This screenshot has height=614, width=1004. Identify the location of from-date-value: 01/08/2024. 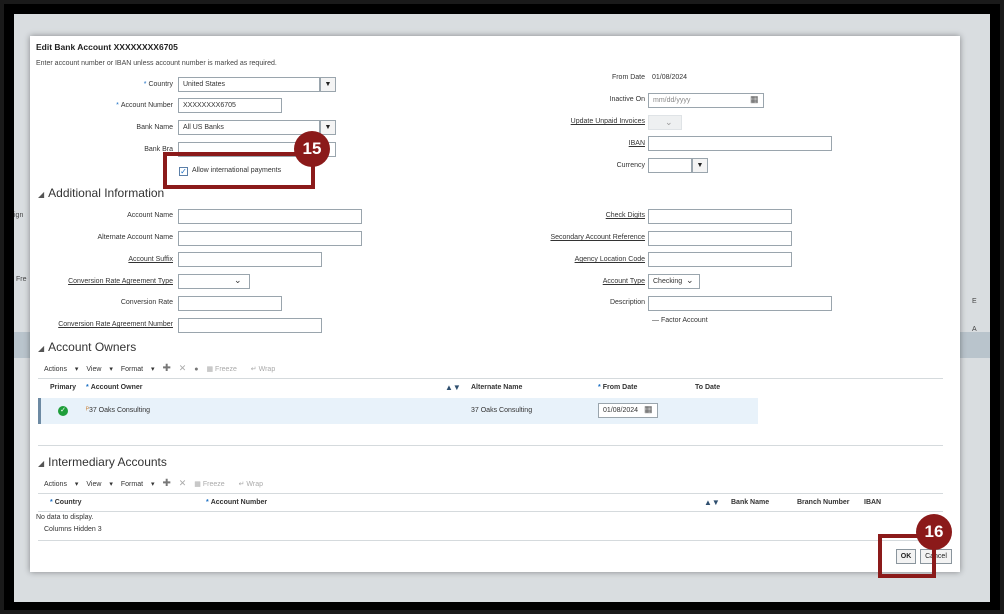
(670, 77).